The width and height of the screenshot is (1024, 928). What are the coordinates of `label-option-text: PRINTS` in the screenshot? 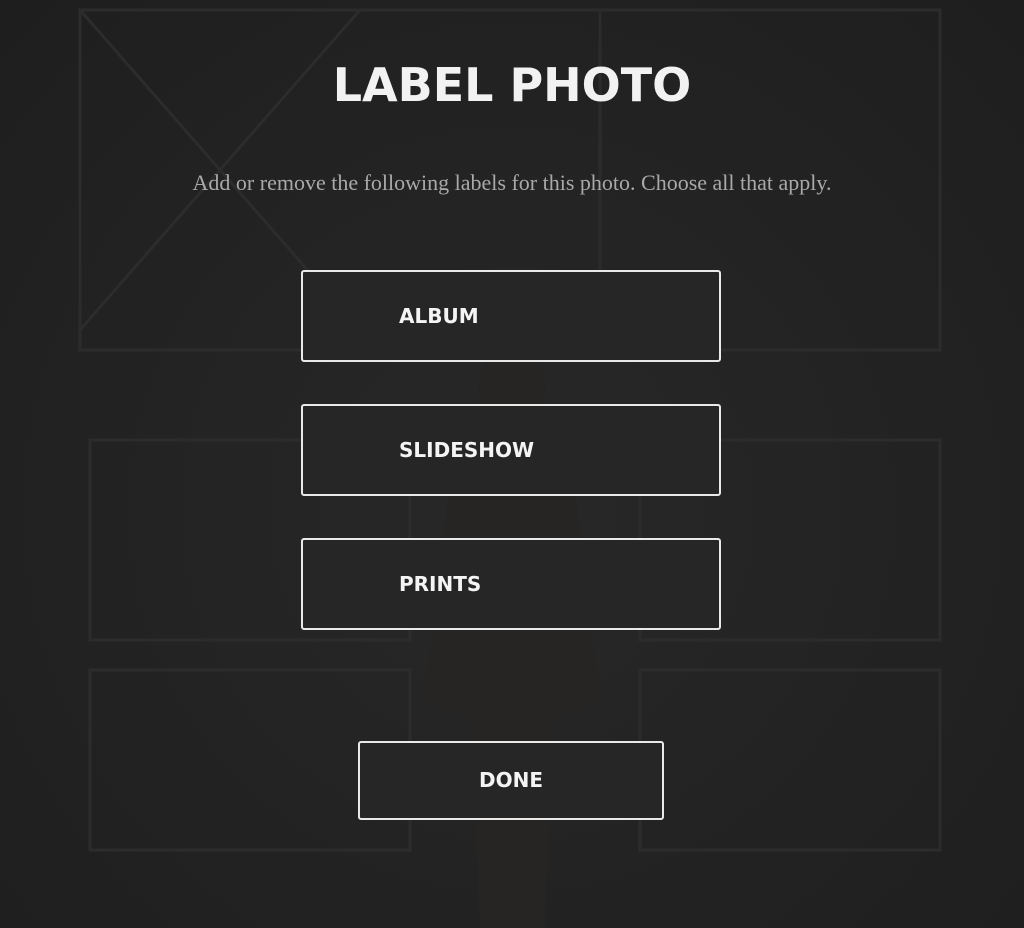 It's located at (440, 584).